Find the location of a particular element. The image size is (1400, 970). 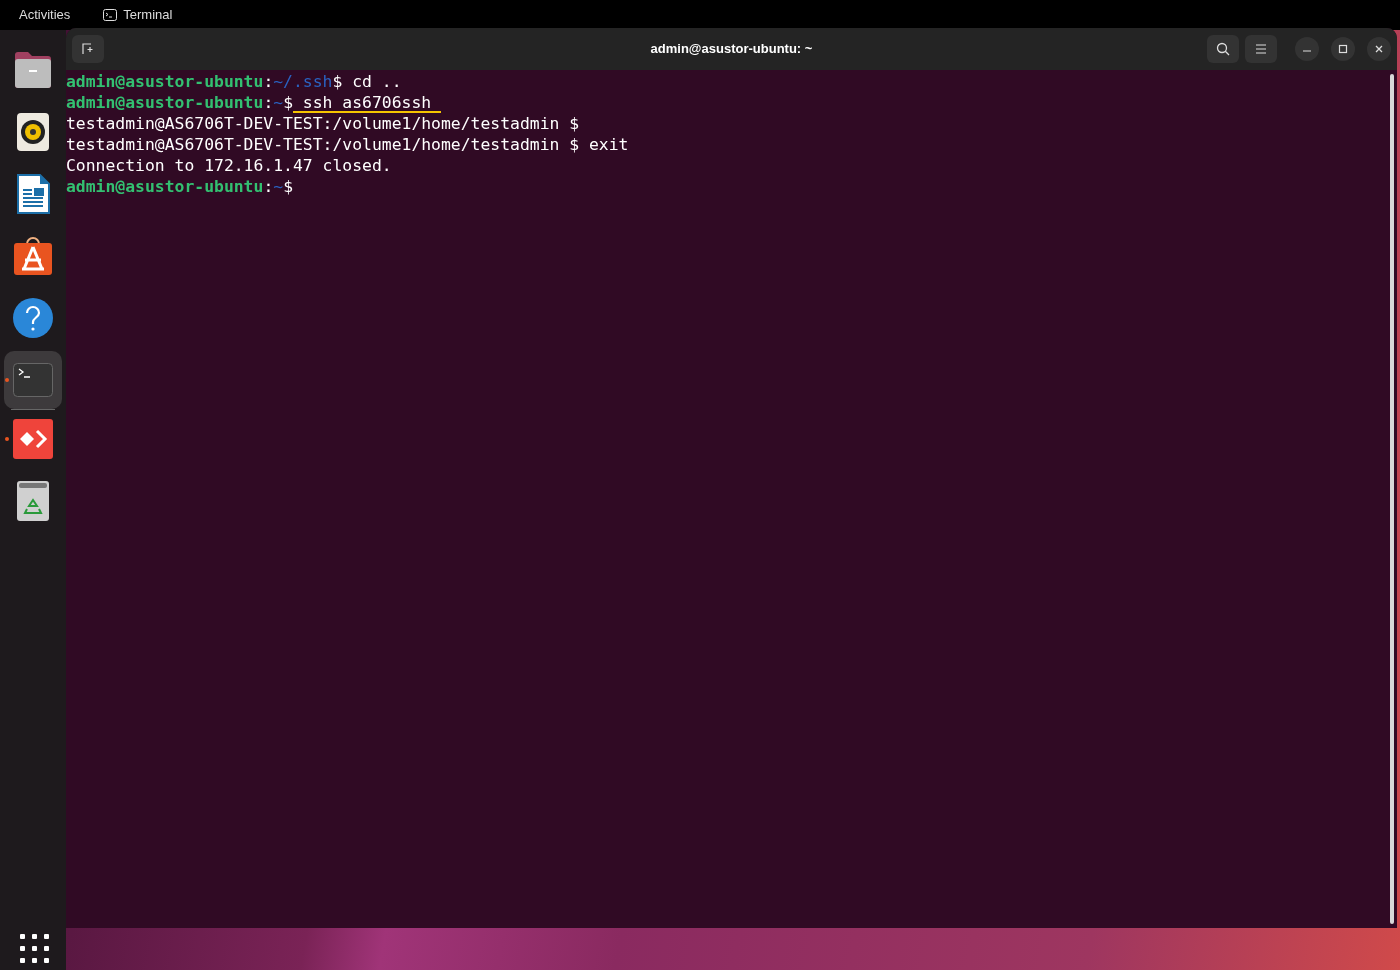

activities-button: Activities is located at coordinates (45, 15).